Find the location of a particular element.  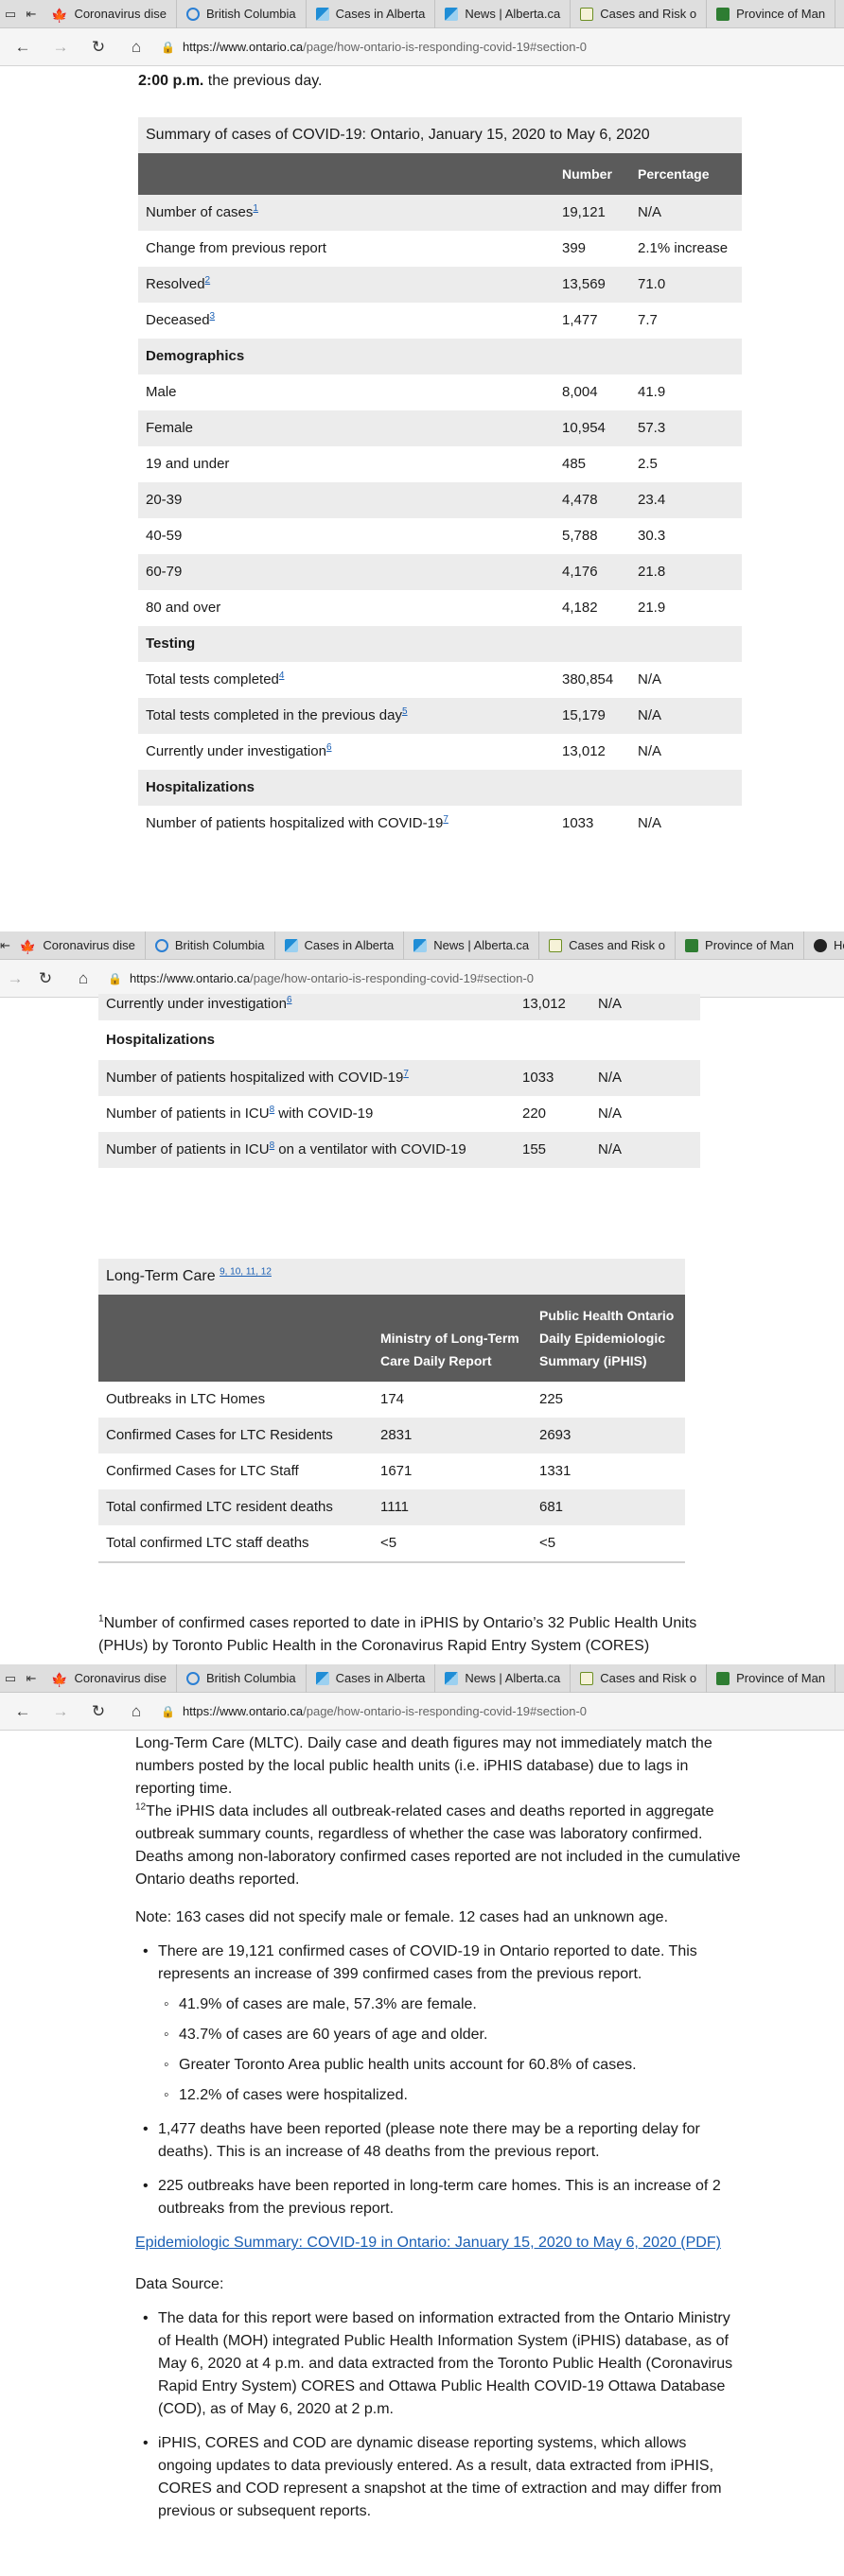

column-header-percentage: Percentage is located at coordinates (686, 174).